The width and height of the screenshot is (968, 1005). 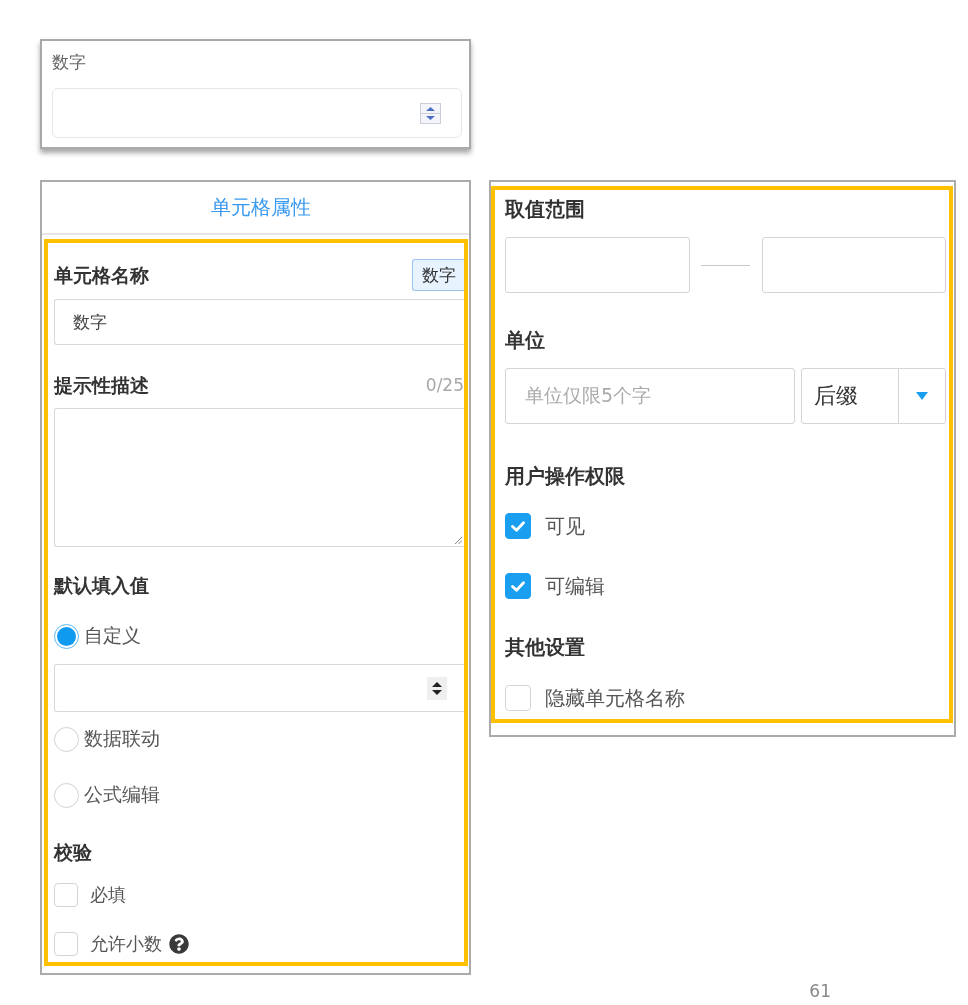 What do you see at coordinates (257, 113) in the screenshot?
I see `number-field` at bounding box center [257, 113].